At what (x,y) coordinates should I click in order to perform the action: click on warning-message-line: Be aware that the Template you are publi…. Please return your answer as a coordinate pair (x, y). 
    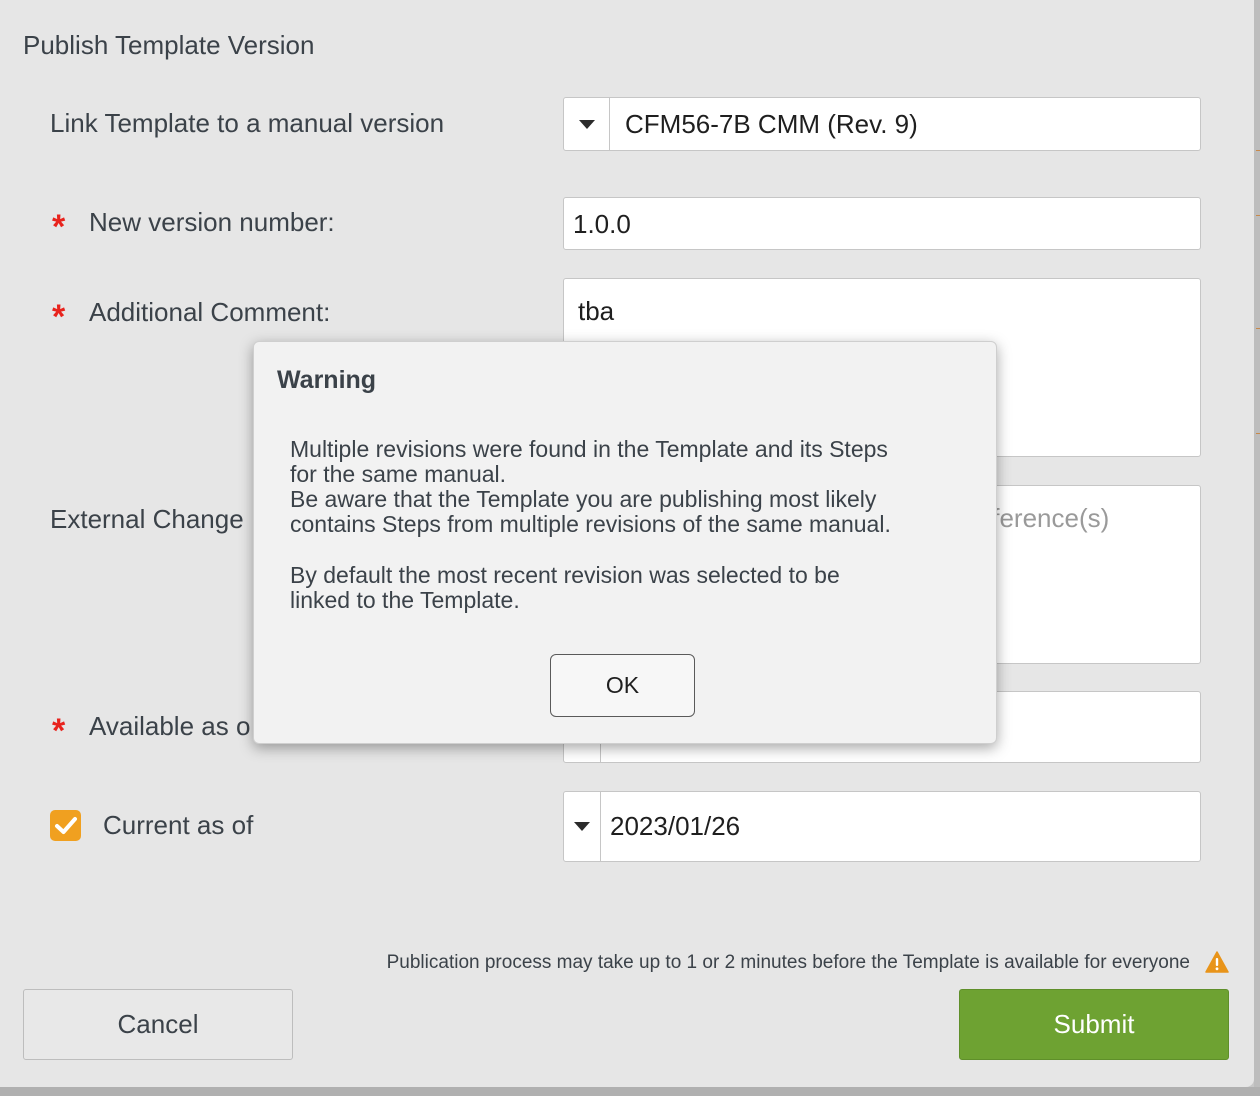
    Looking at the image, I should click on (583, 499).